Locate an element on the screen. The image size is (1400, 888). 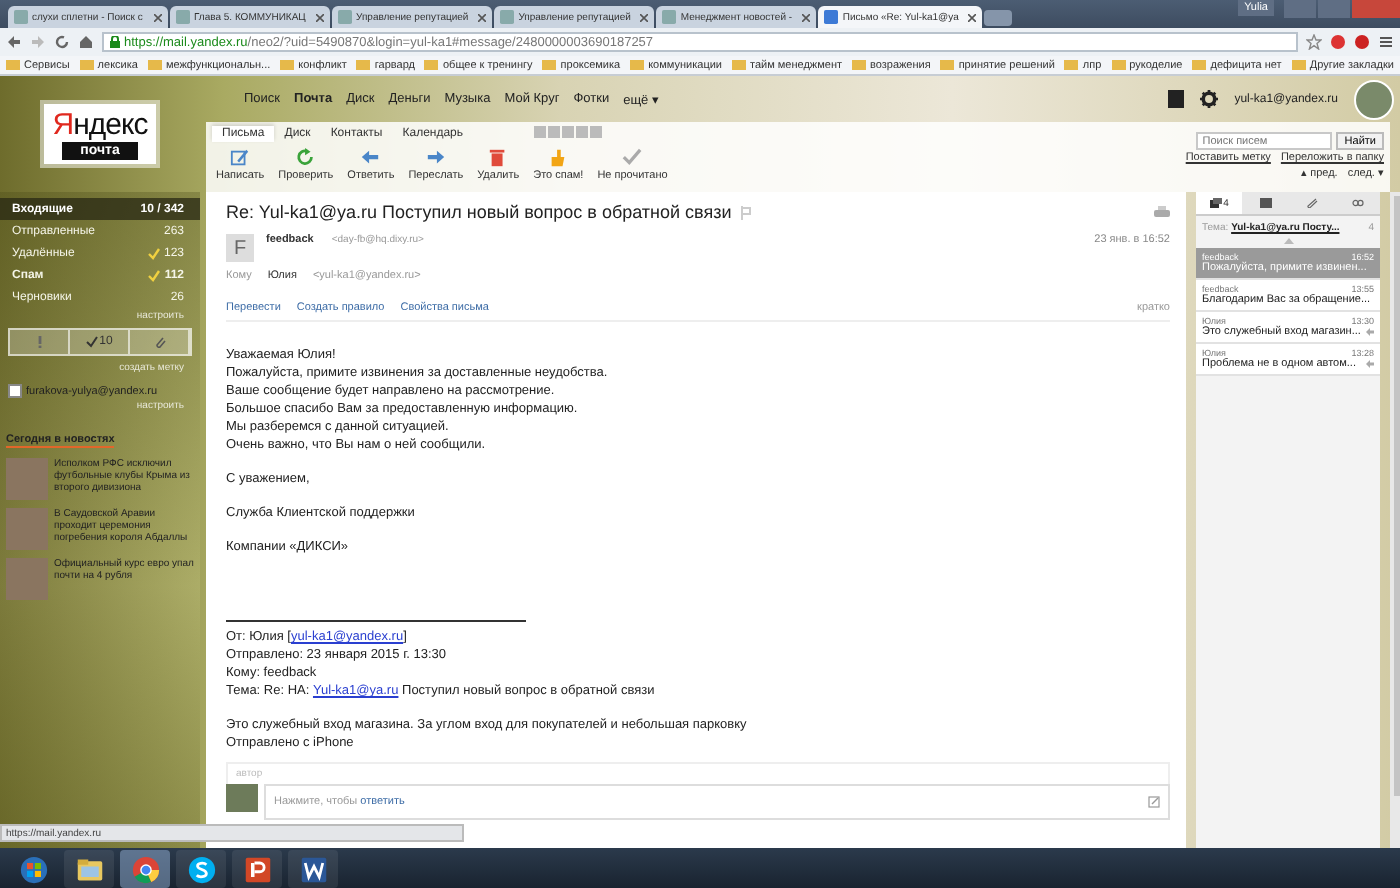
star-icon is located at coordinates (1314, 42).